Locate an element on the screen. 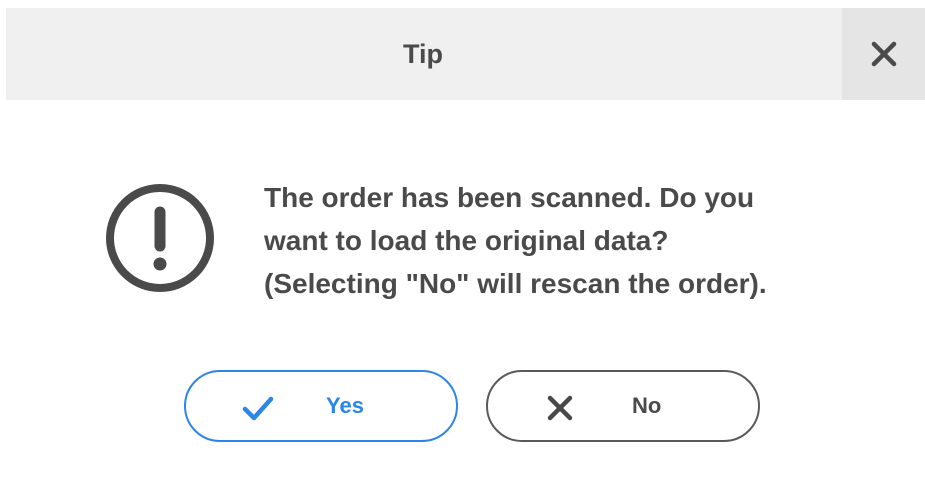  message-line: want to load the original data? is located at coordinates (466, 240).